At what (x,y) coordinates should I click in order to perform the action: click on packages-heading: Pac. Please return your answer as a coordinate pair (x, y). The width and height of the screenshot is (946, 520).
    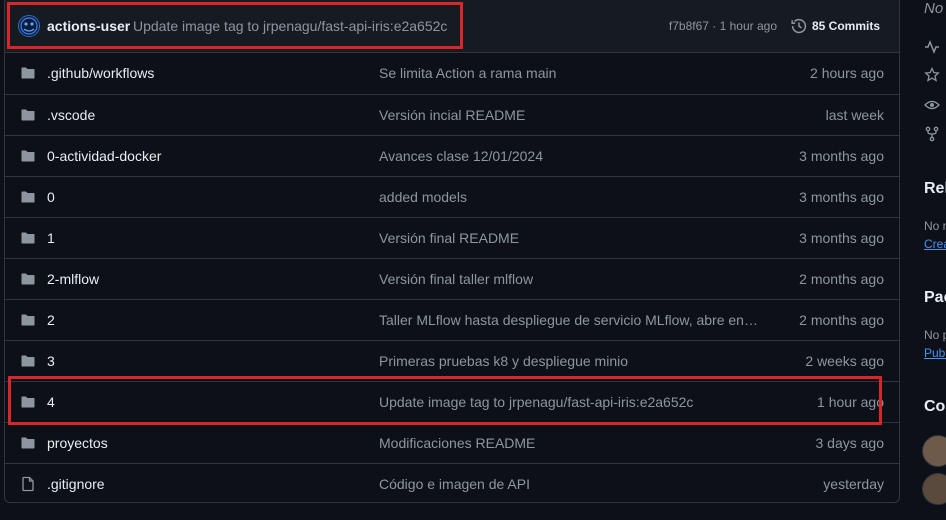
    Looking at the image, I should click on (935, 298).